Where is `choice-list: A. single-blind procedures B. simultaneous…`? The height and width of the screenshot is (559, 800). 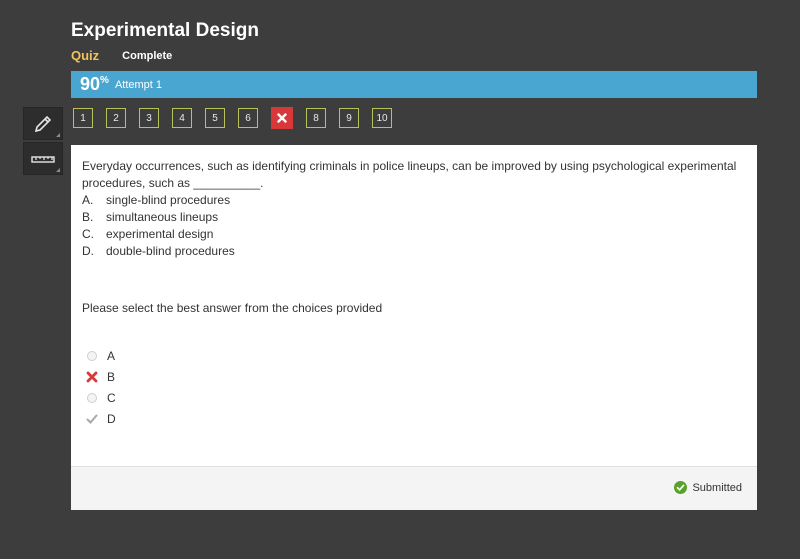
choice-list: A. single-blind procedures B. simultaneous… is located at coordinates (414, 226).